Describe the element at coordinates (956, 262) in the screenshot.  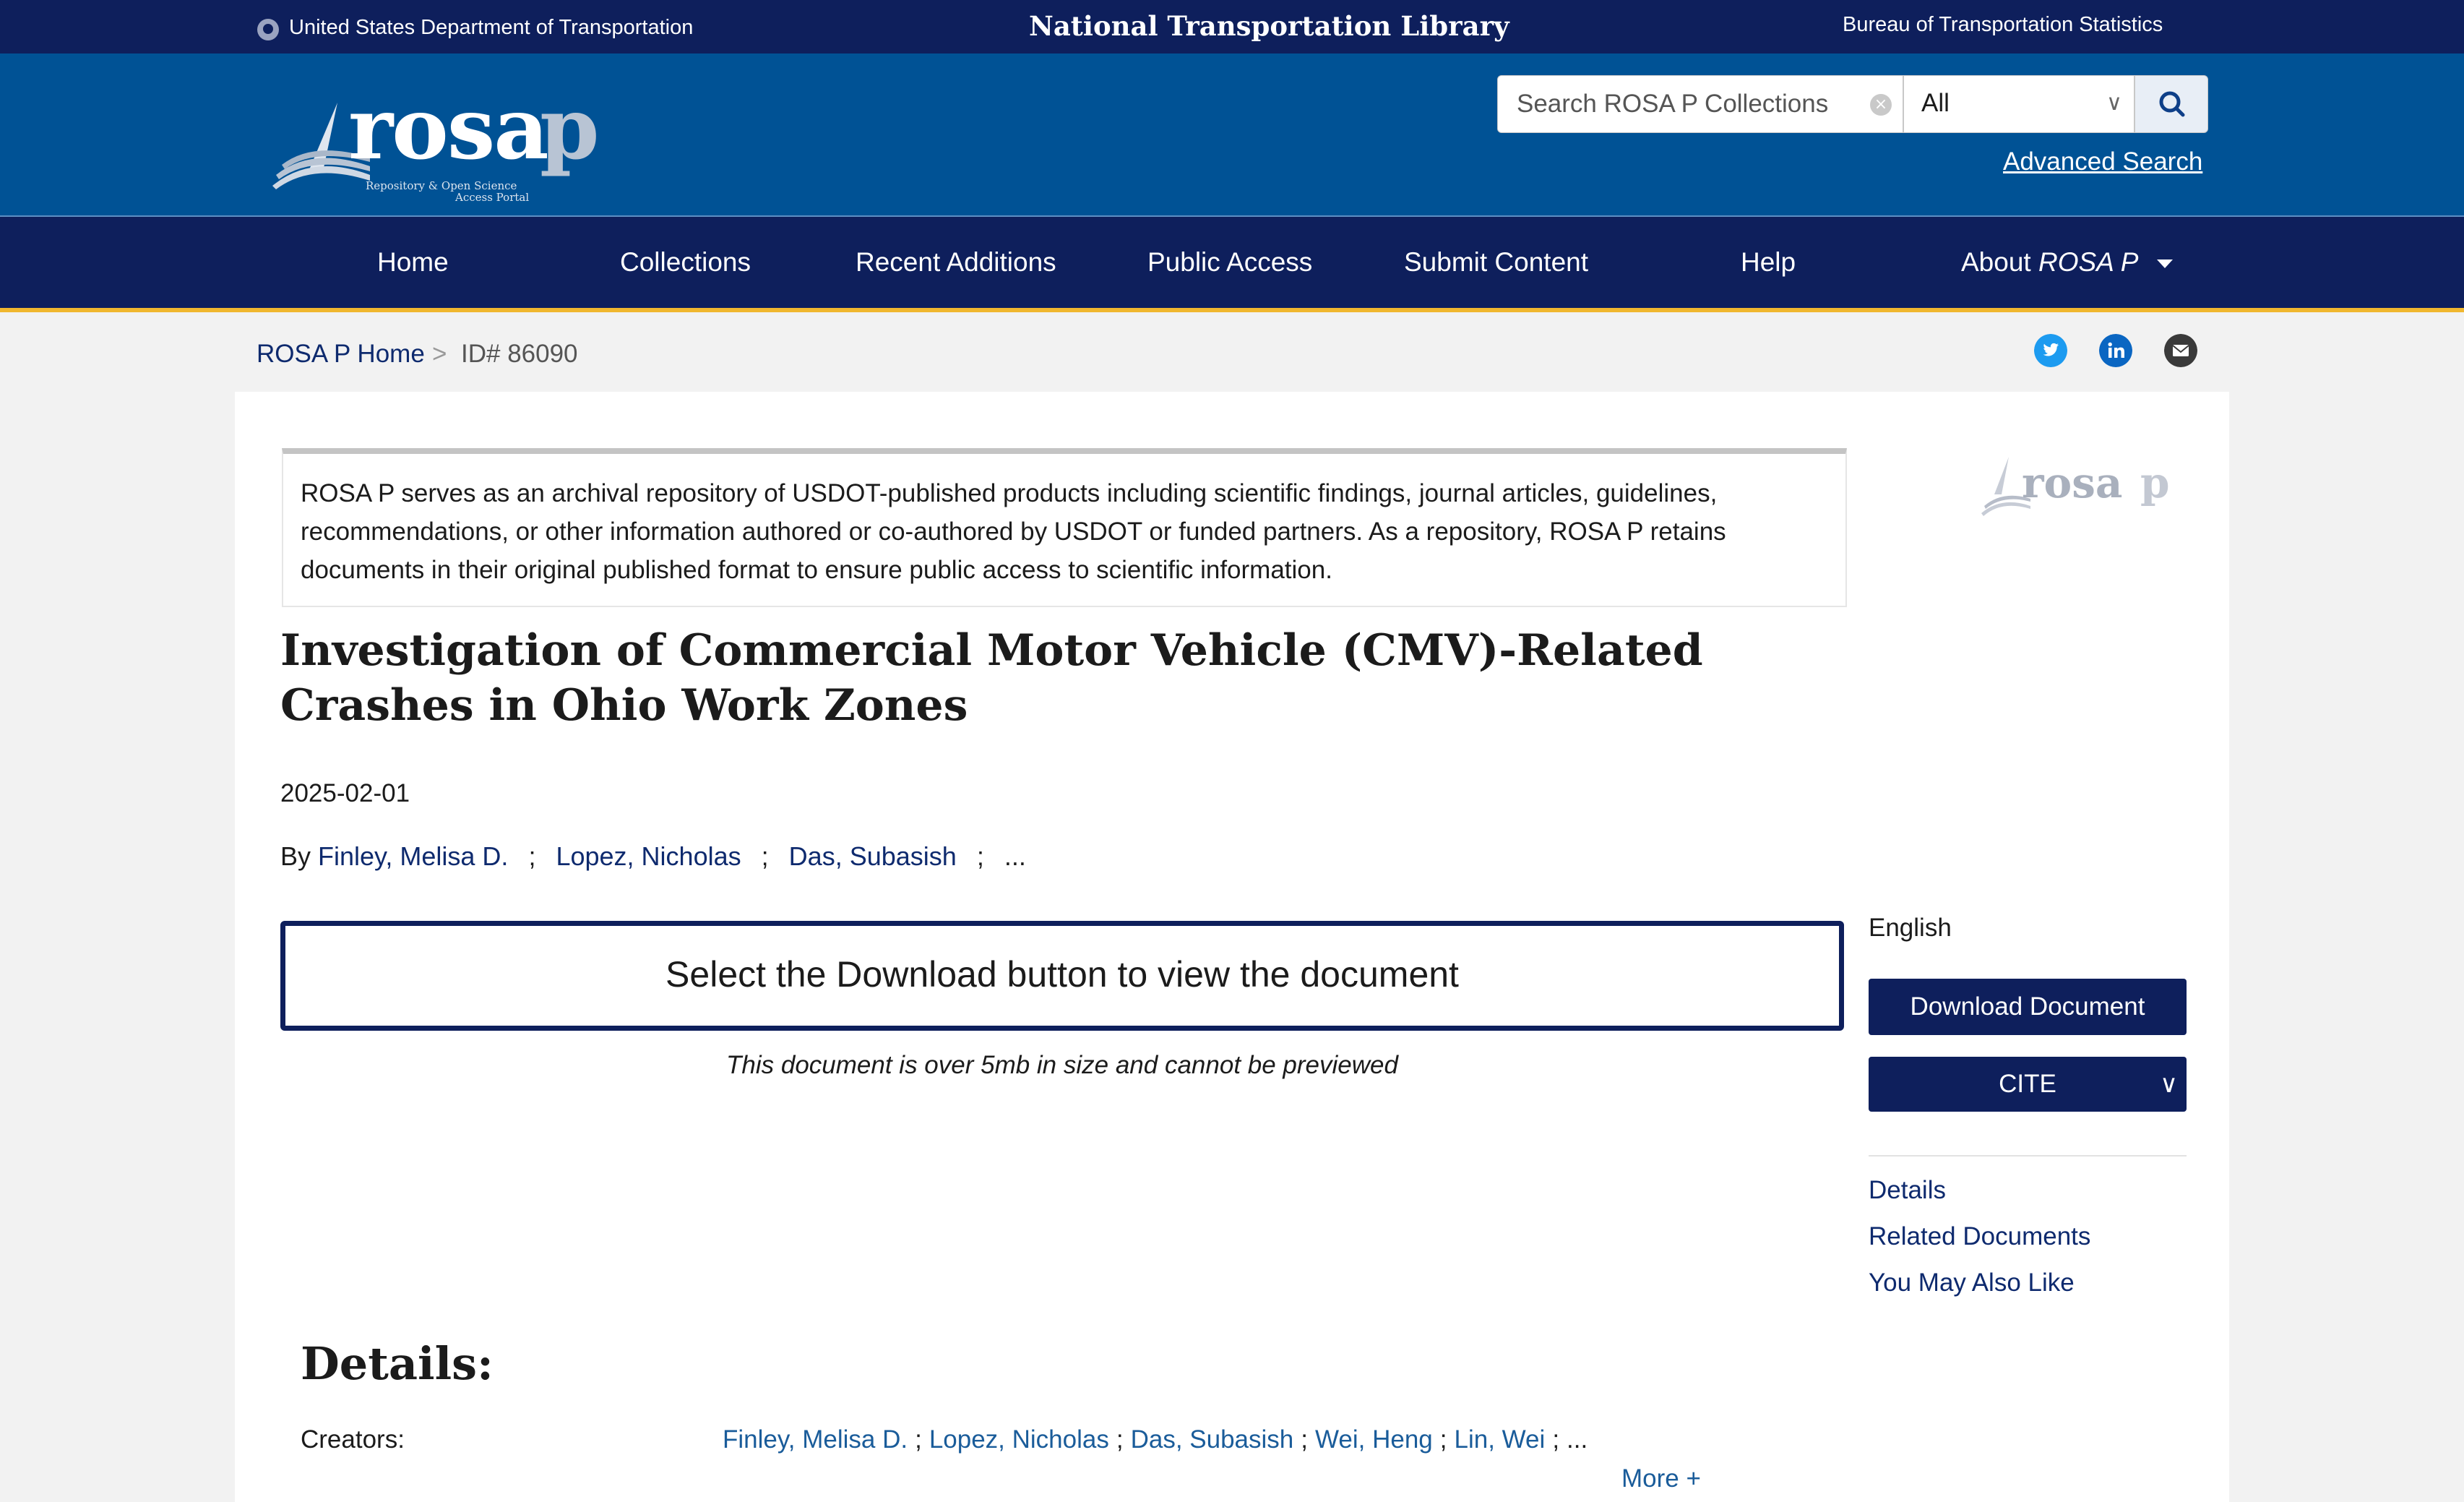
I see `nav-recent-additions: Recent Additions` at that location.